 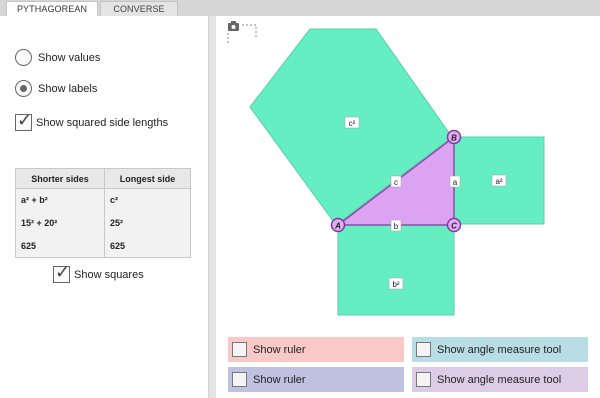 What do you see at coordinates (423, 379) in the screenshot?
I see `show-angle-tool-checkbox-bottom` at bounding box center [423, 379].